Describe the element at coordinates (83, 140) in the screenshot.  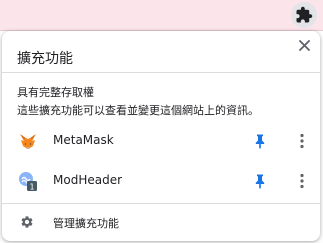
I see `extension-name: MetaMask` at that location.